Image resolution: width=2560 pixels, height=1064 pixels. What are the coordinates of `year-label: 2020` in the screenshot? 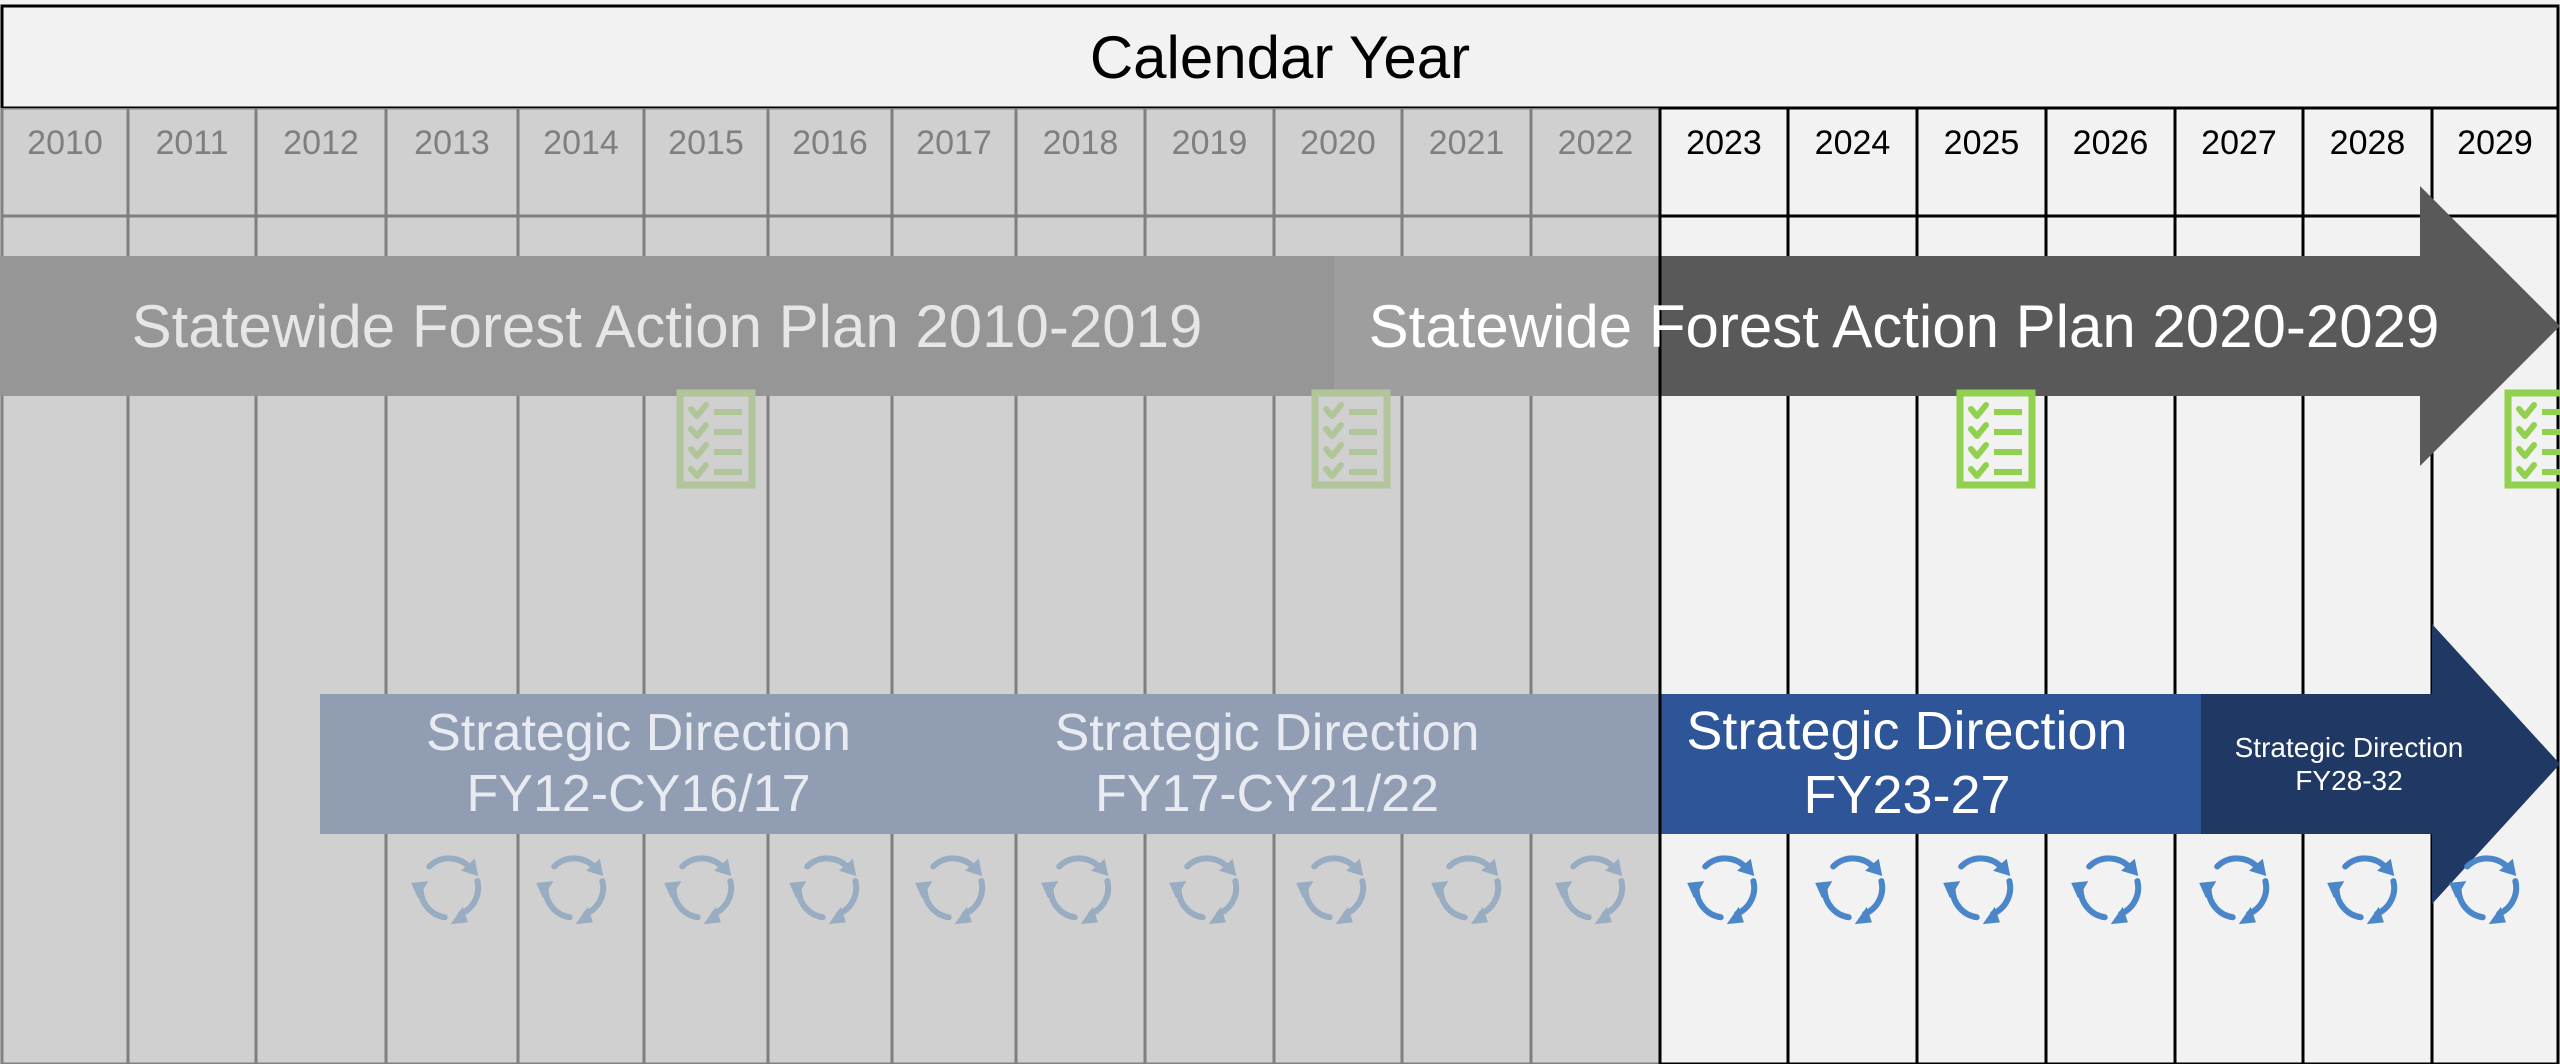 It's located at (1338, 142).